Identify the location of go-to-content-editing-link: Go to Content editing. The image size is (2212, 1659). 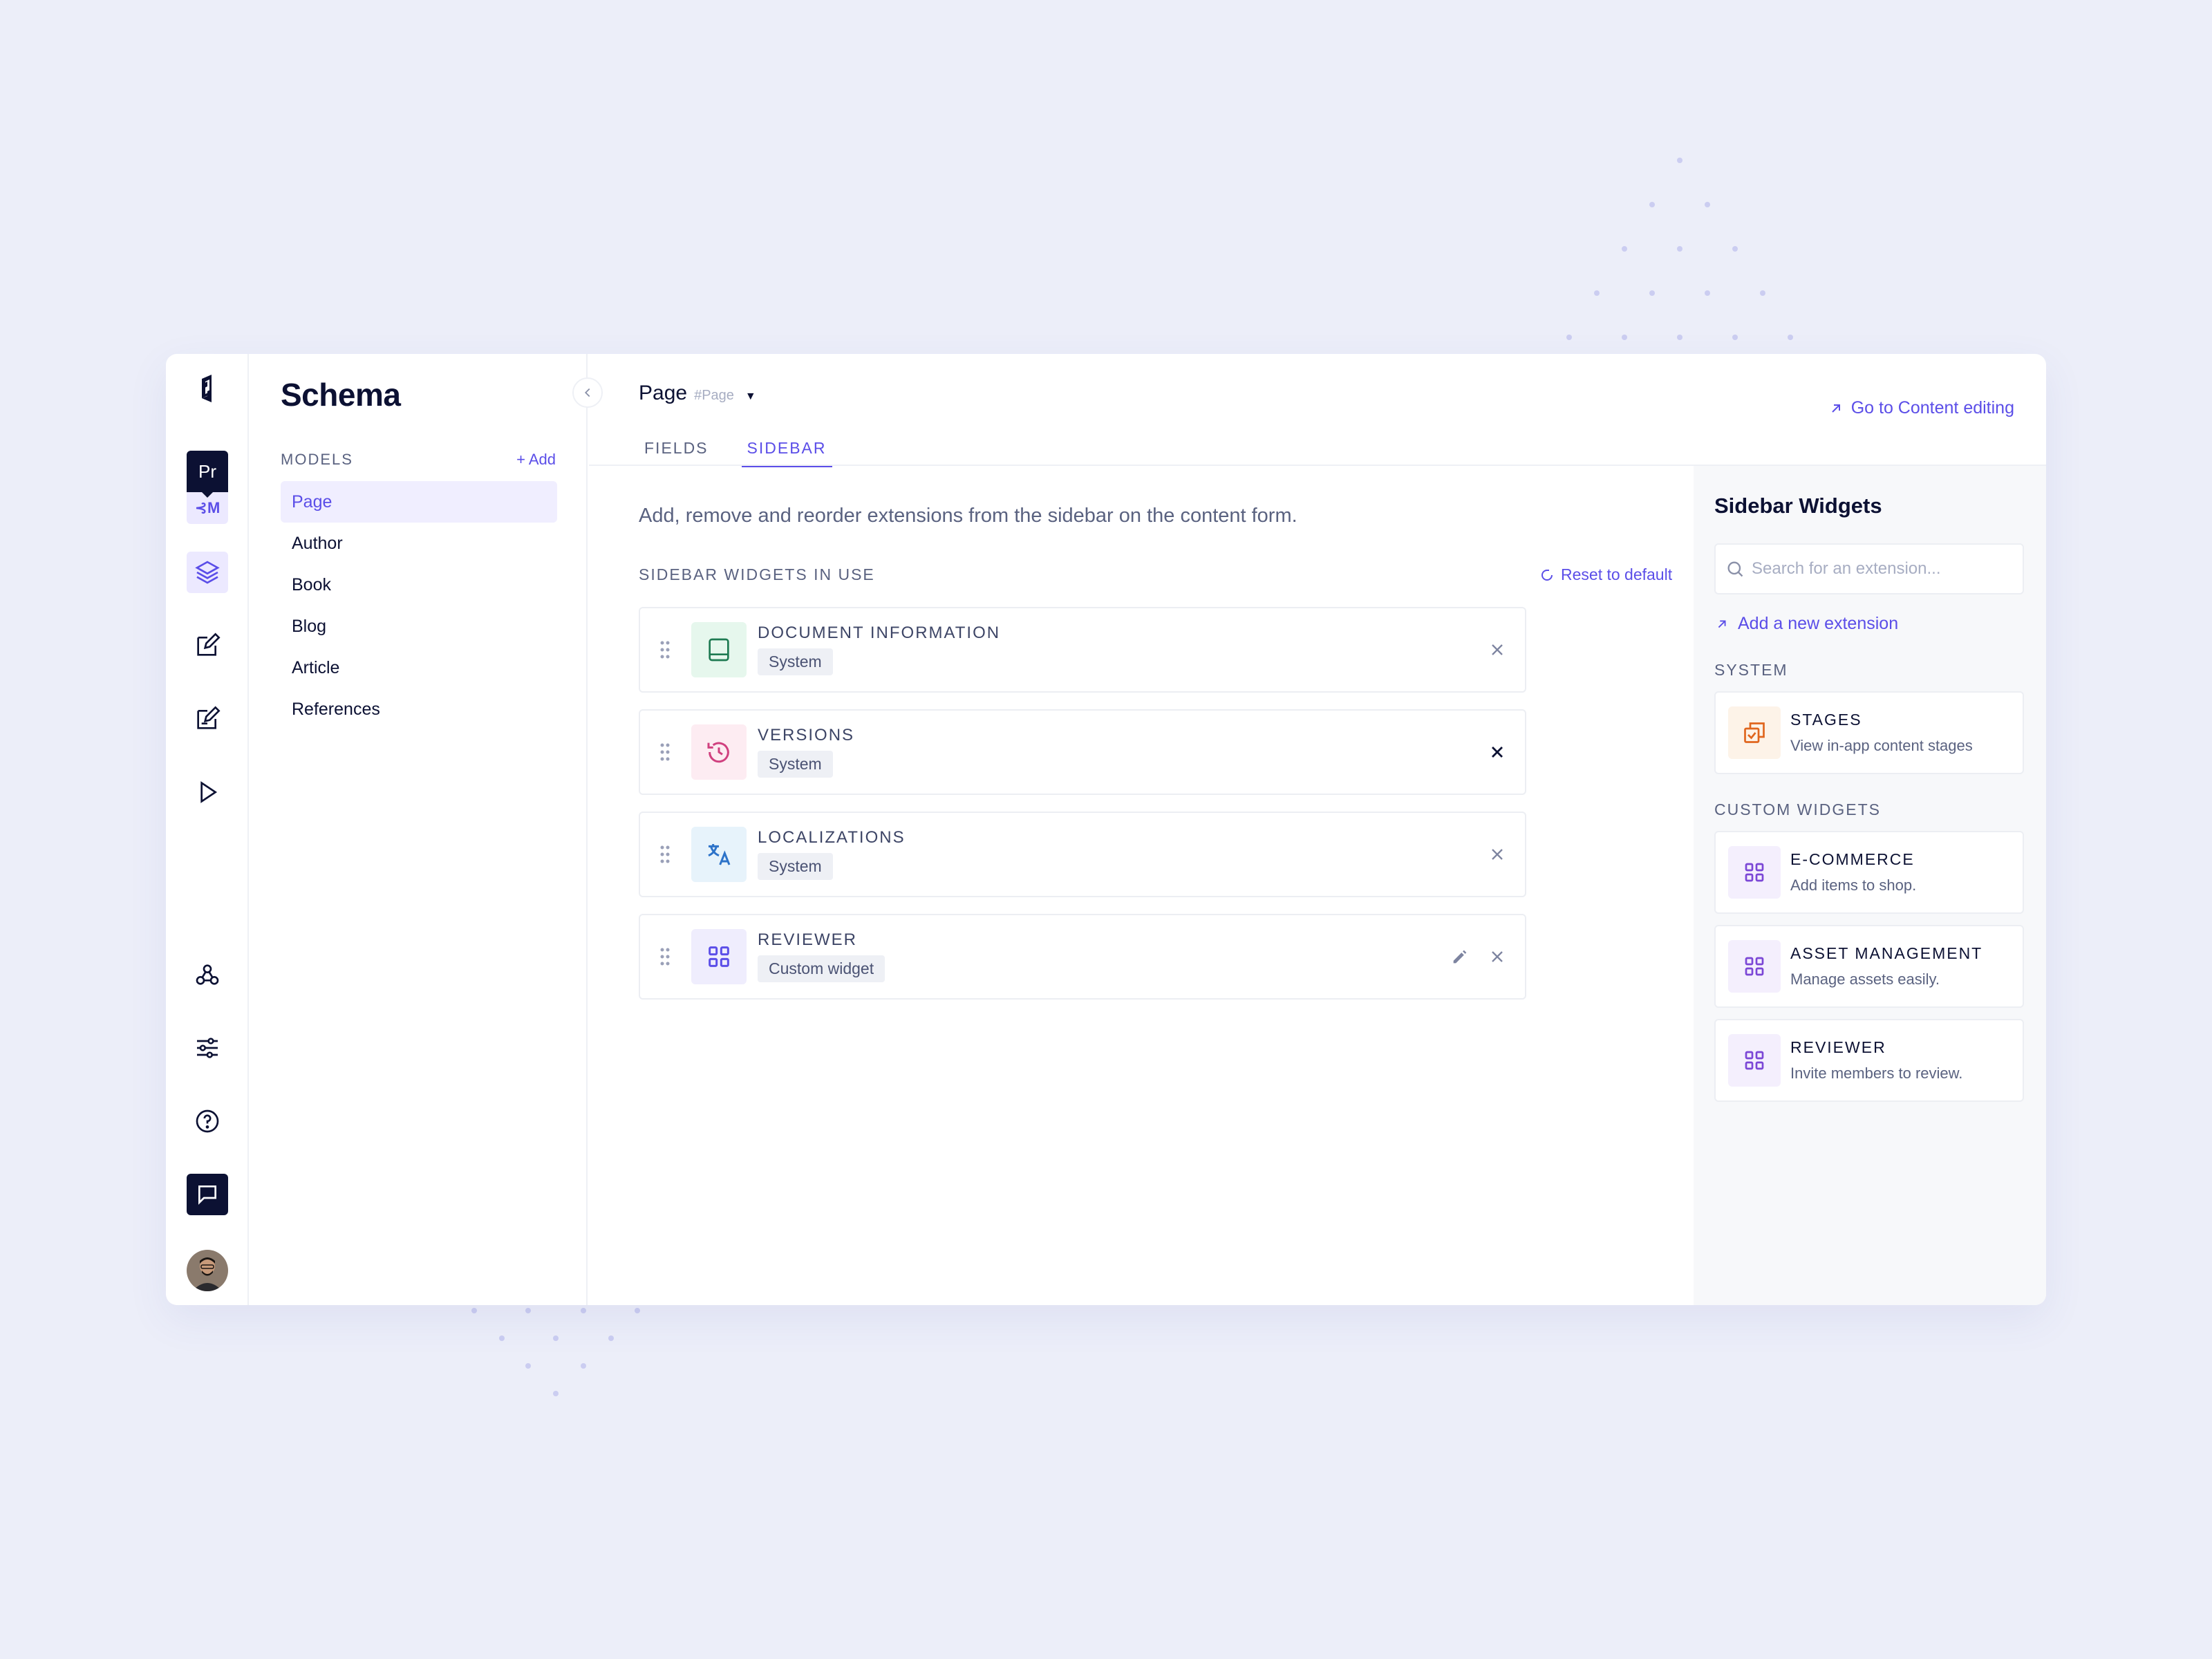
(1921, 408).